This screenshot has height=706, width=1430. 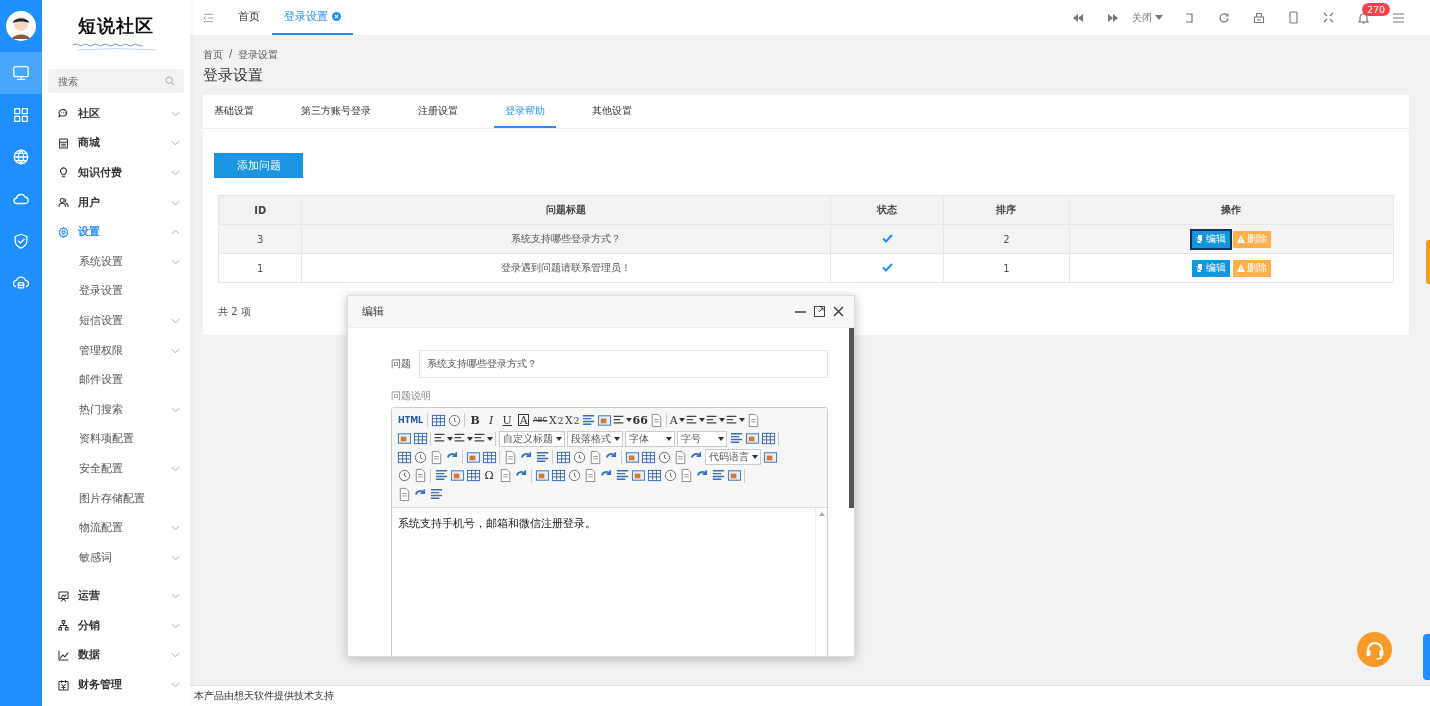 I want to click on breadcrumb-link: 首页, so click(x=213, y=55).